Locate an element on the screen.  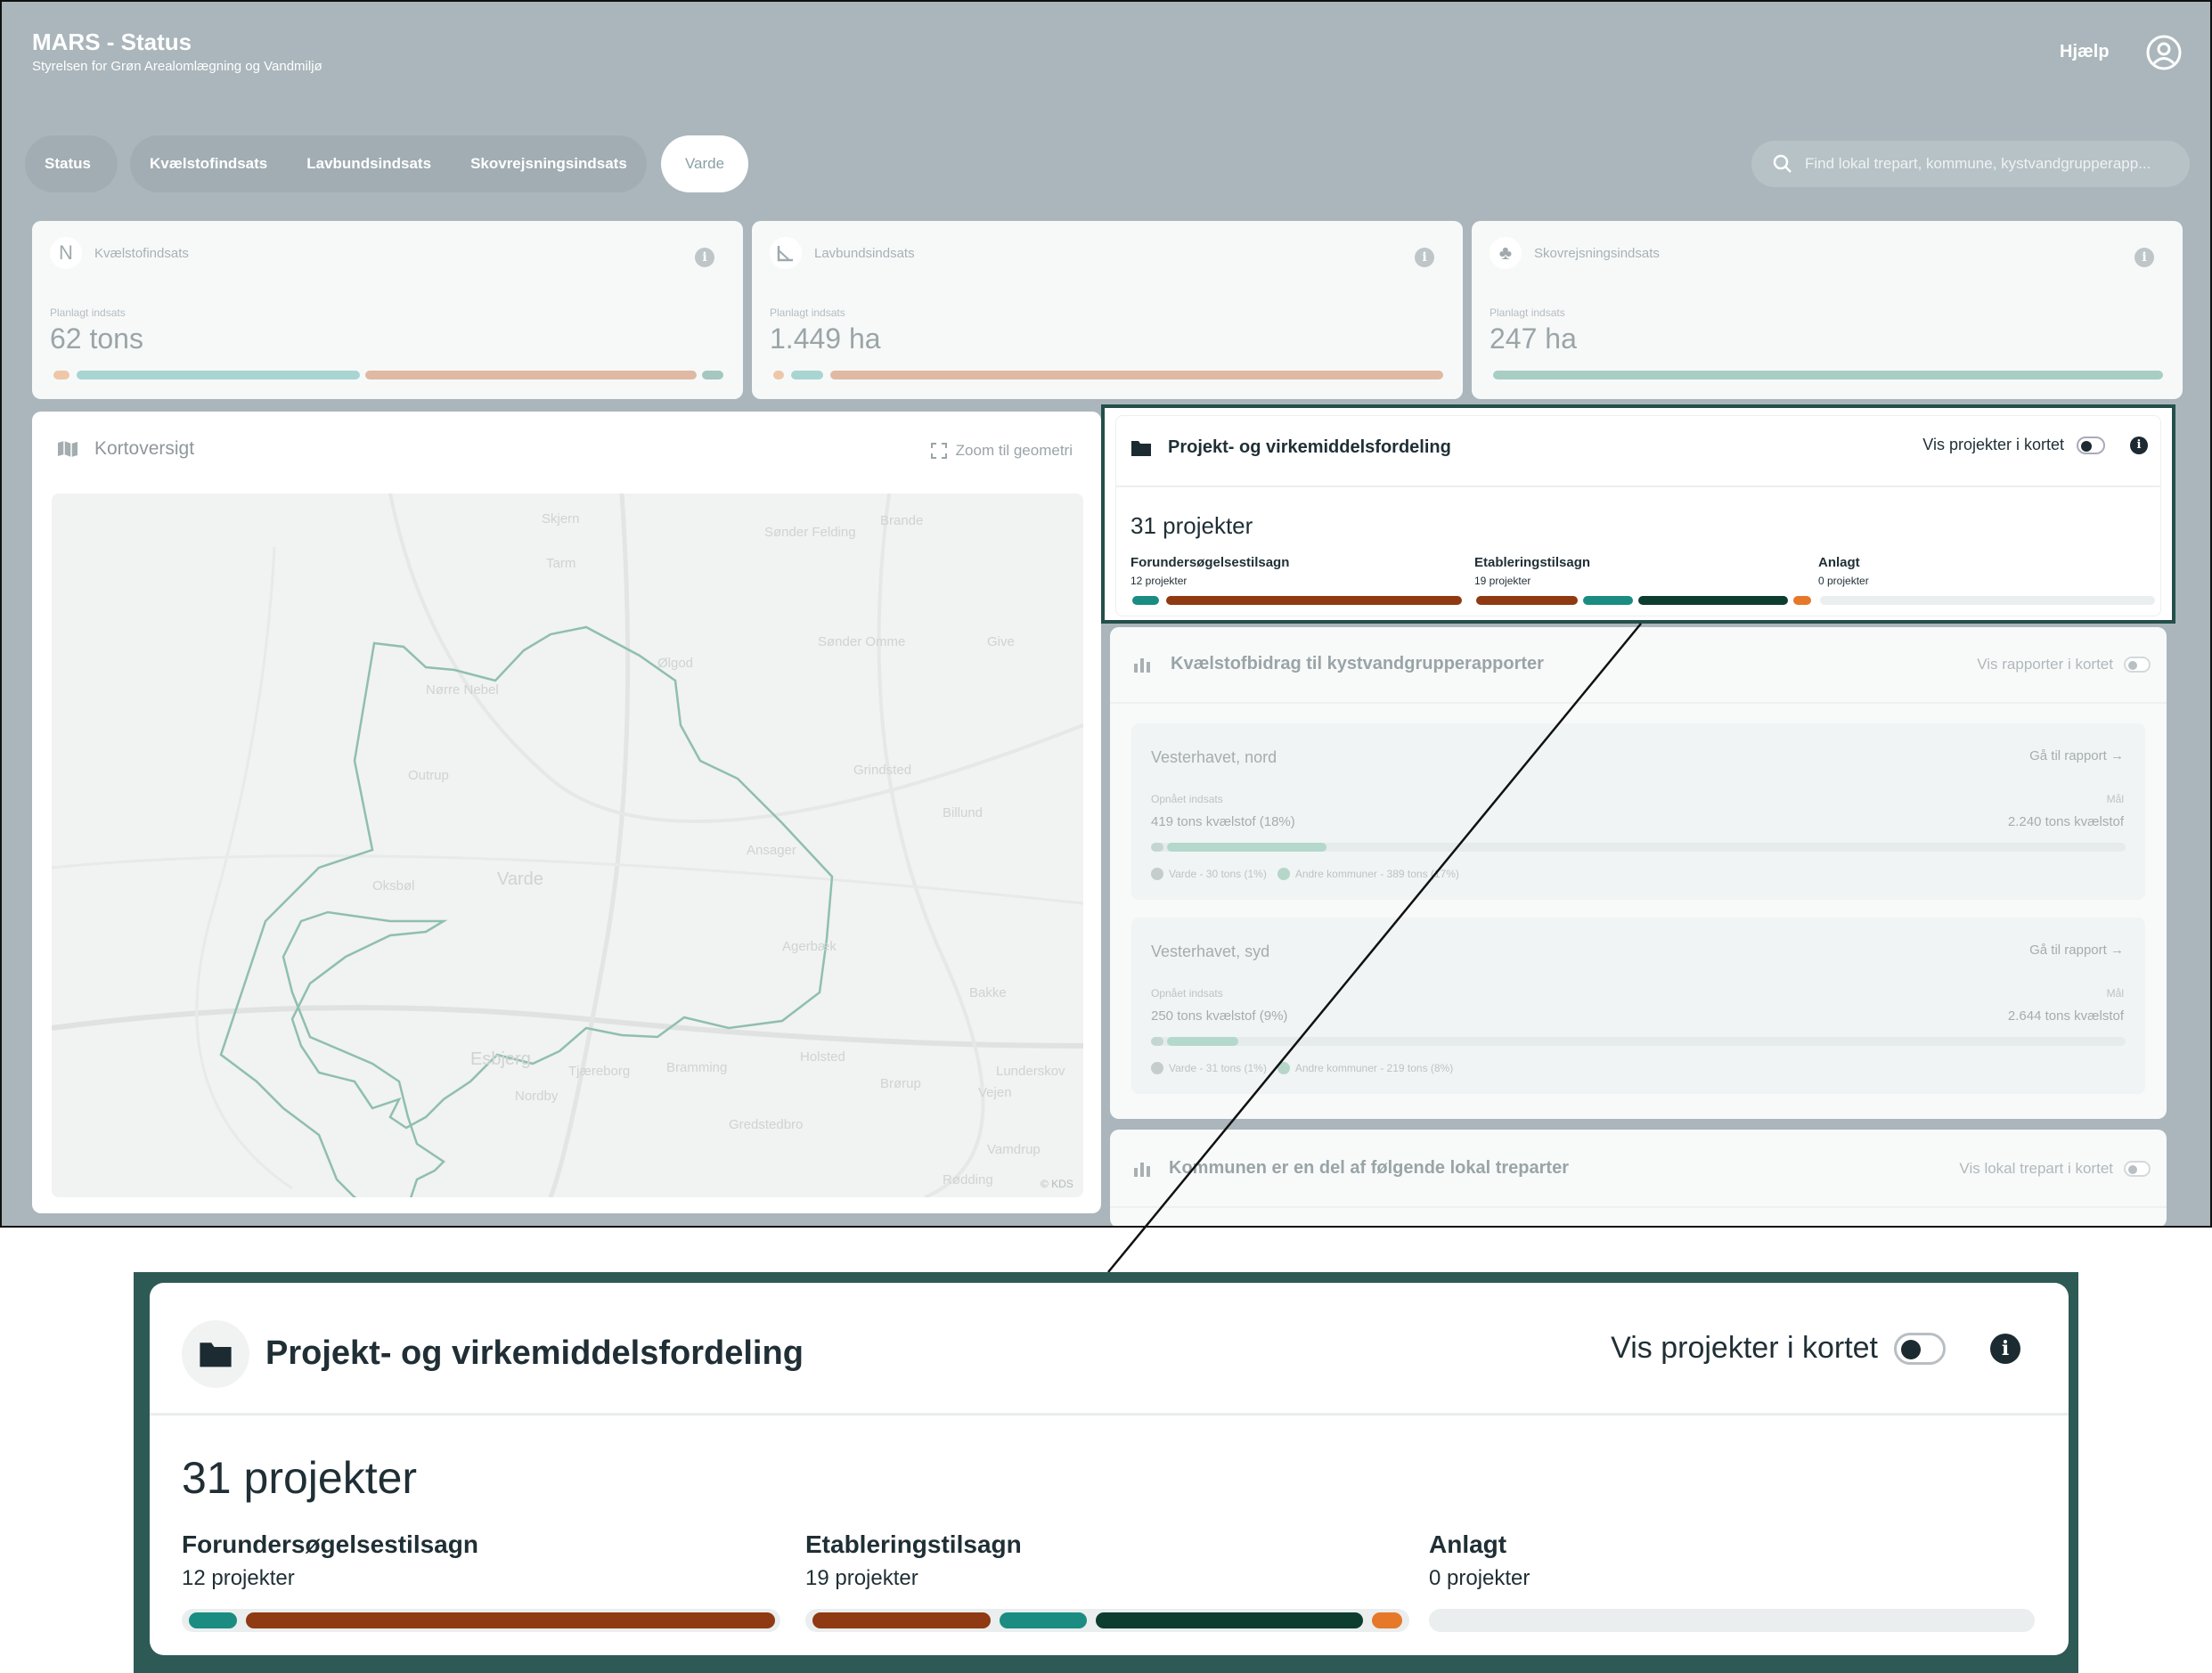
projects-count: 31 projekter is located at coordinates (300, 1478).